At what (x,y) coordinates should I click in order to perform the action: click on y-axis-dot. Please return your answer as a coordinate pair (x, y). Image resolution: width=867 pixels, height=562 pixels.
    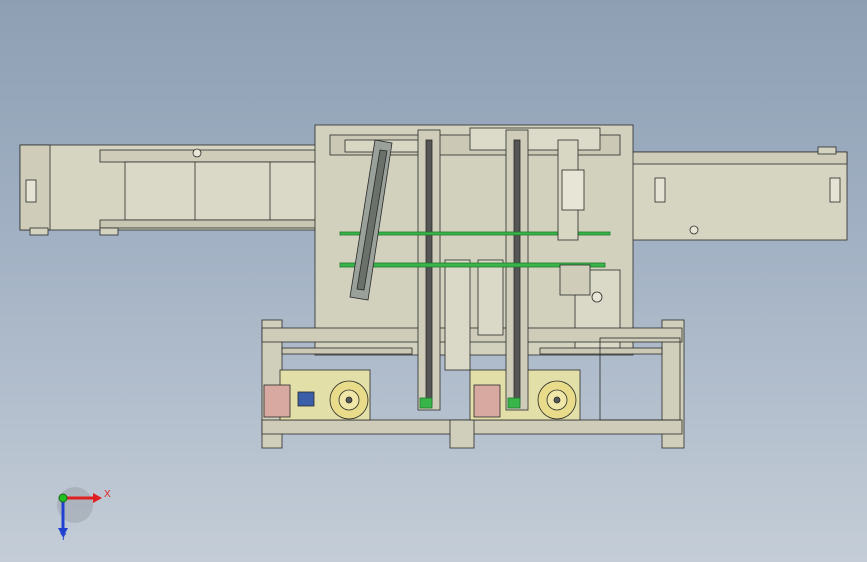
    Looking at the image, I should click on (63, 498).